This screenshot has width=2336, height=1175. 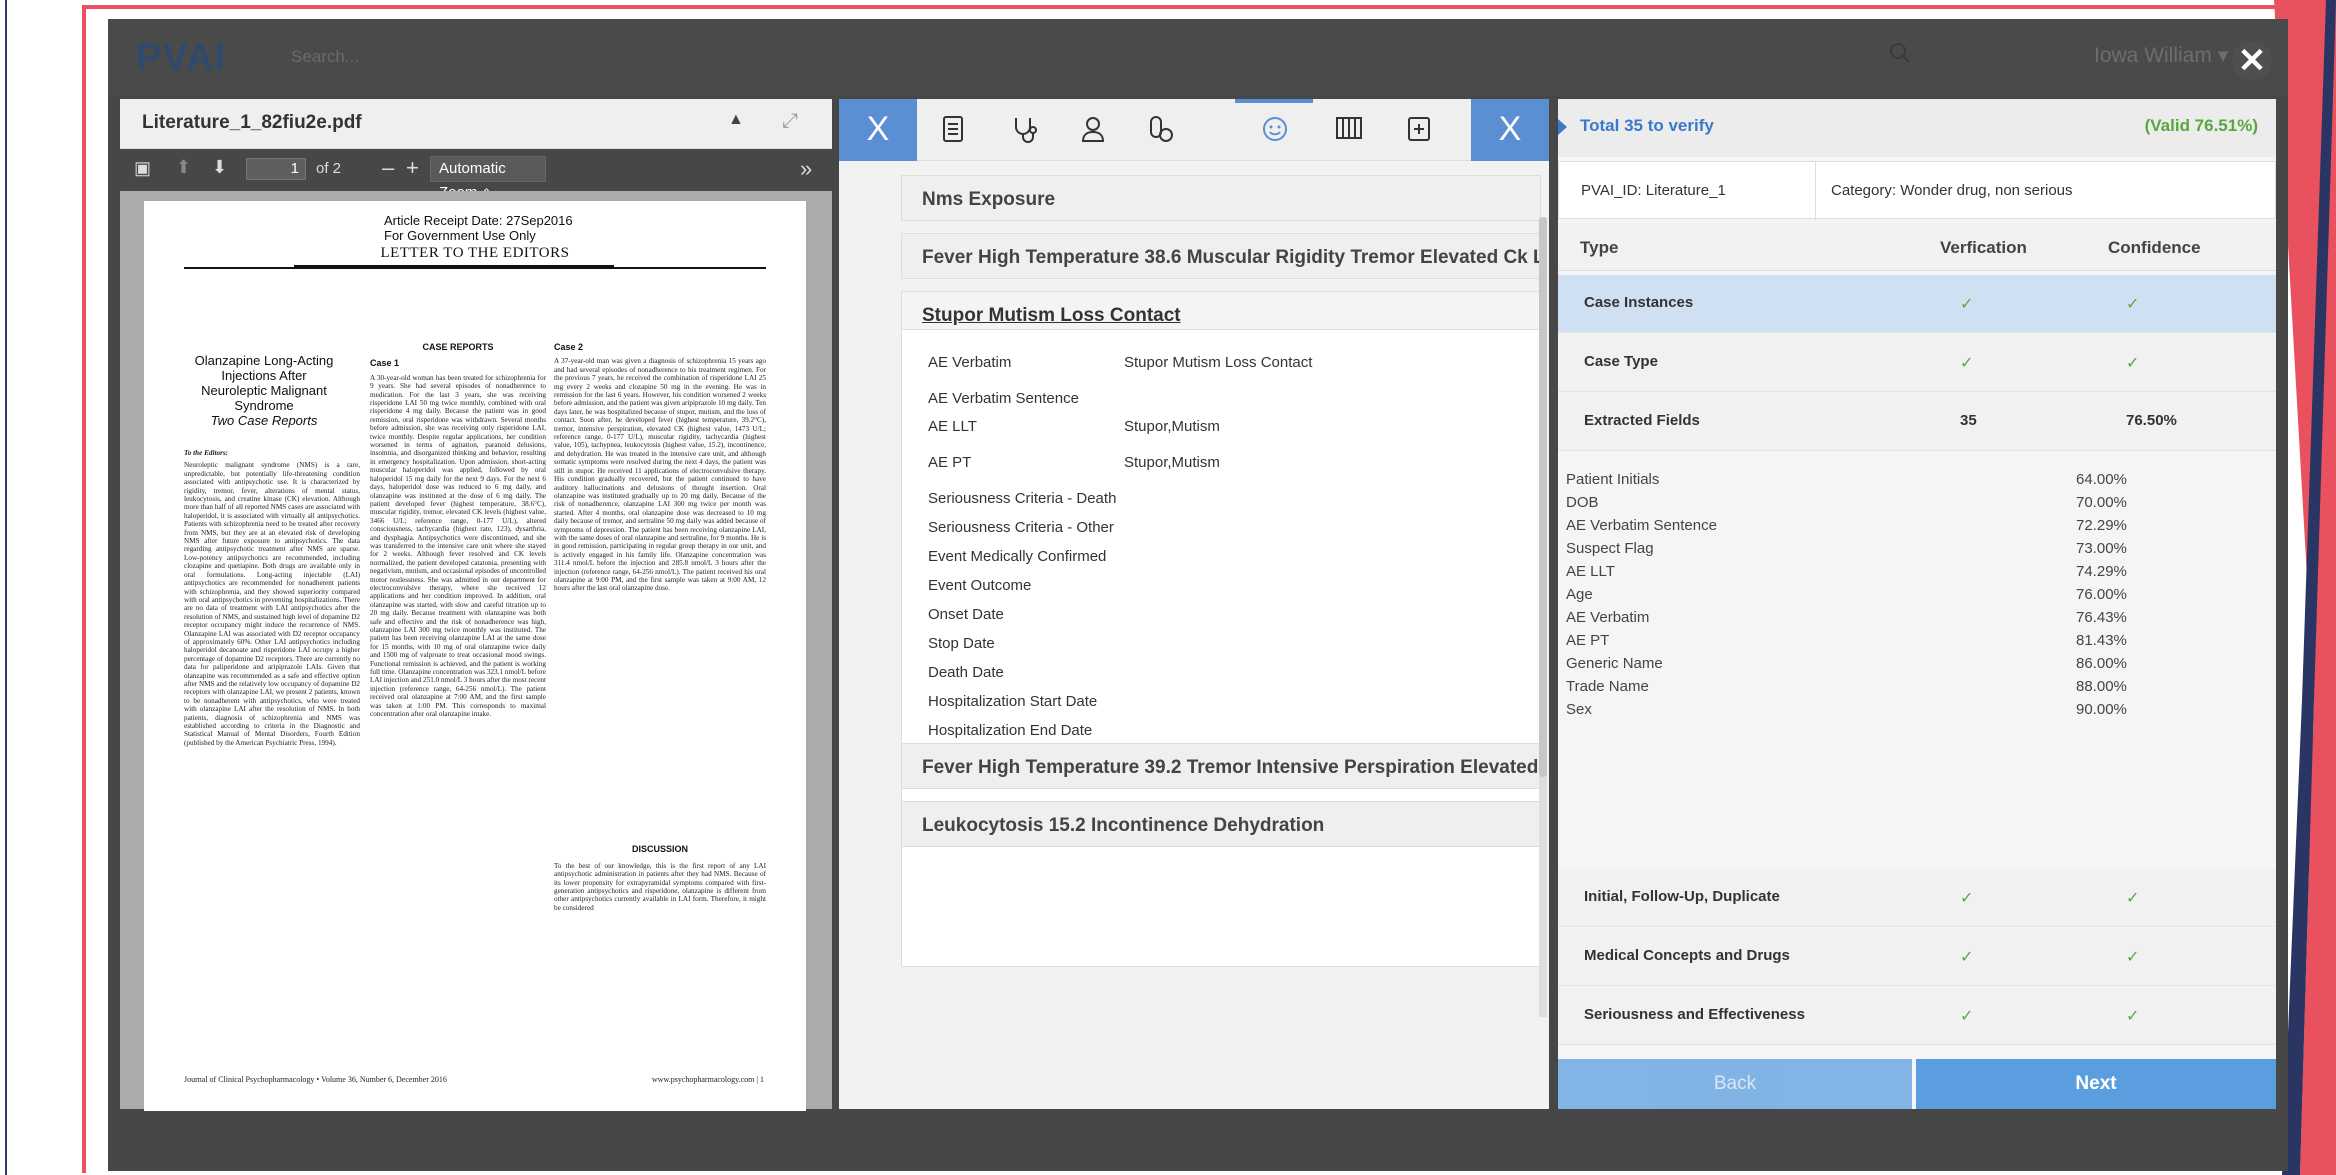 What do you see at coordinates (488, 178) in the screenshot?
I see `zoom-select: Automatic Zoom ⇕` at bounding box center [488, 178].